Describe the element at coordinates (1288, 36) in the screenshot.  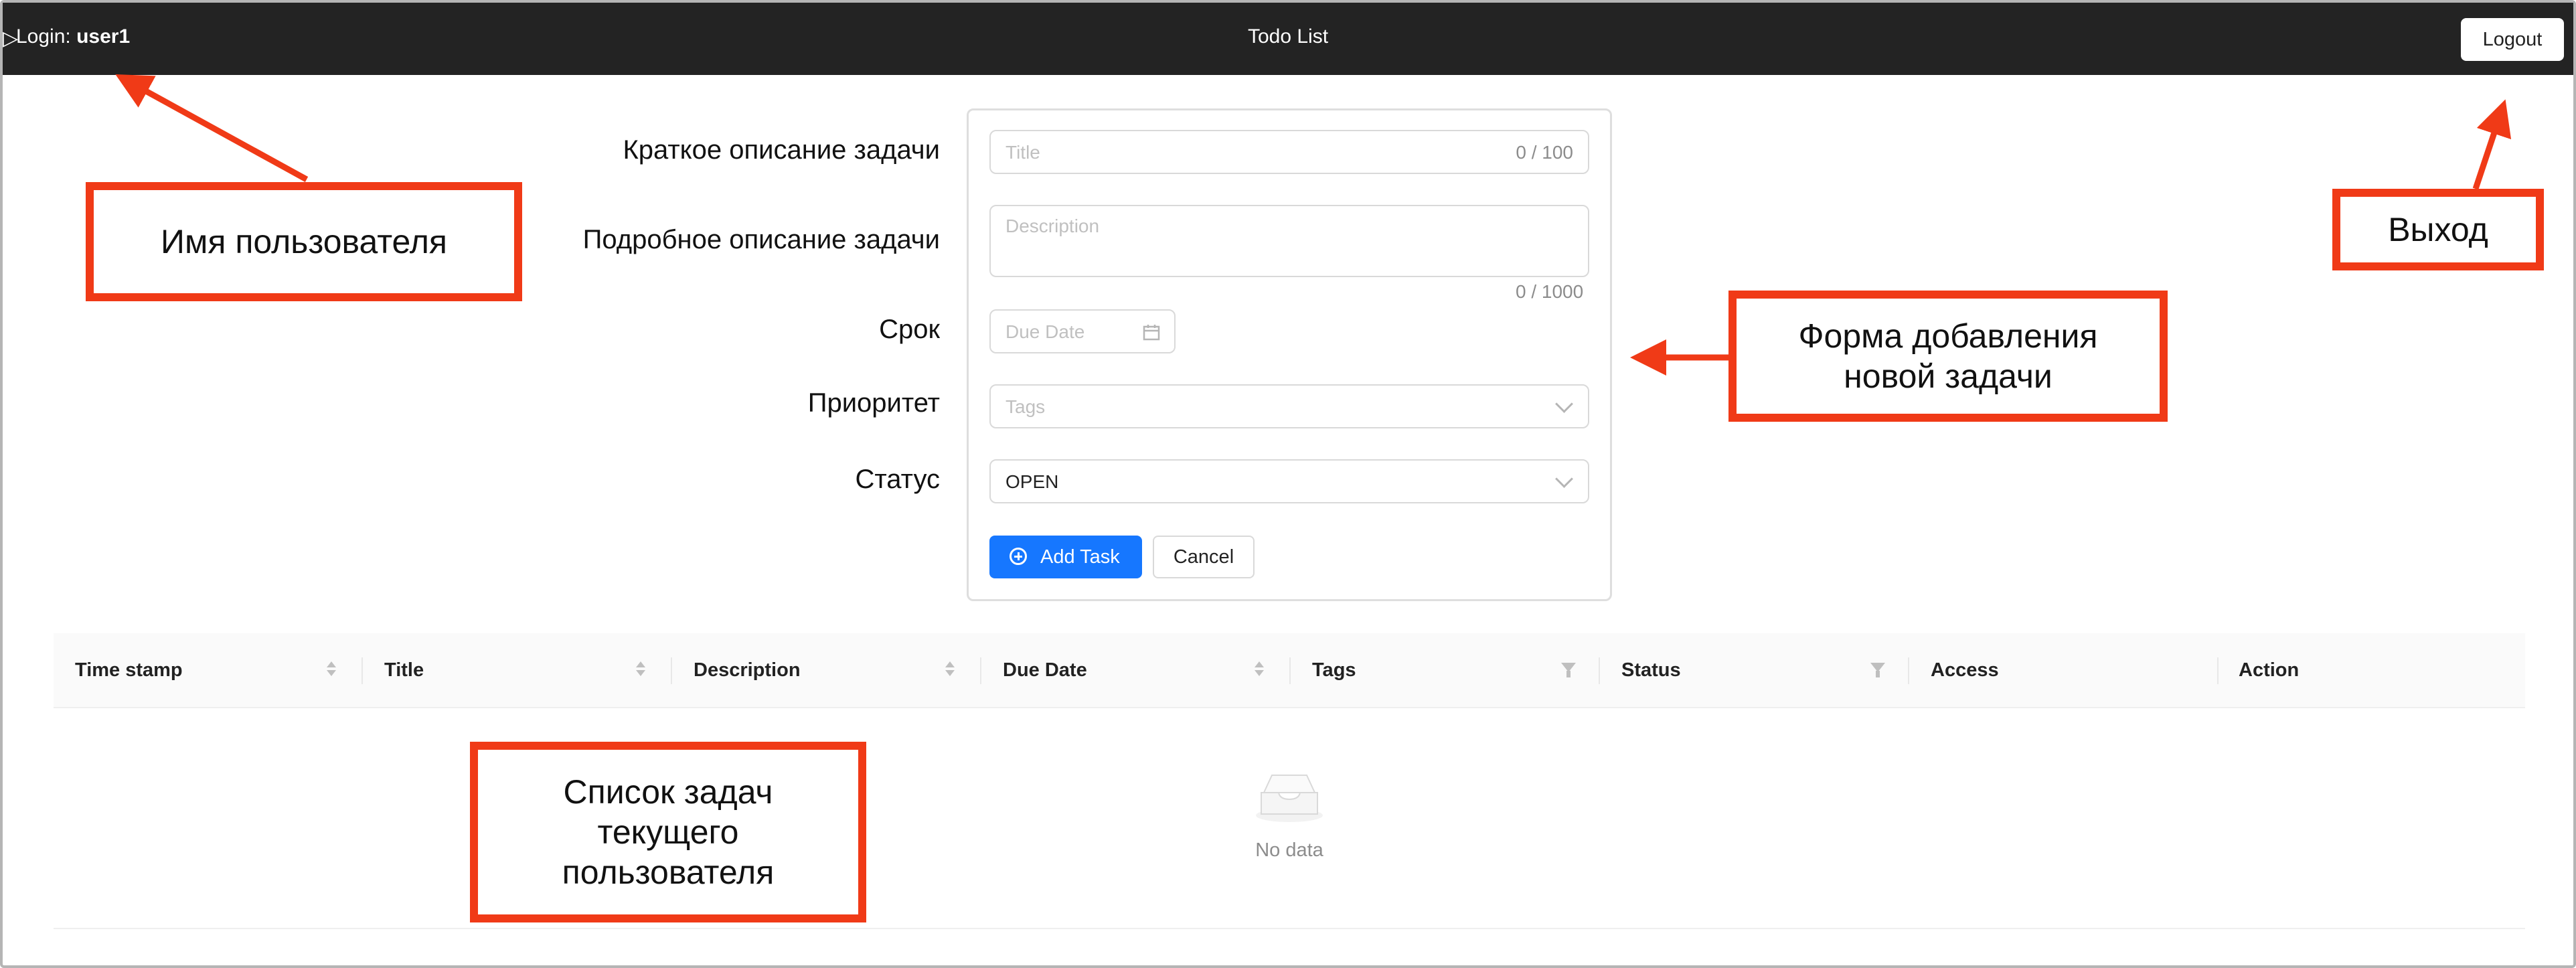
I see `app-title: Todo List` at that location.